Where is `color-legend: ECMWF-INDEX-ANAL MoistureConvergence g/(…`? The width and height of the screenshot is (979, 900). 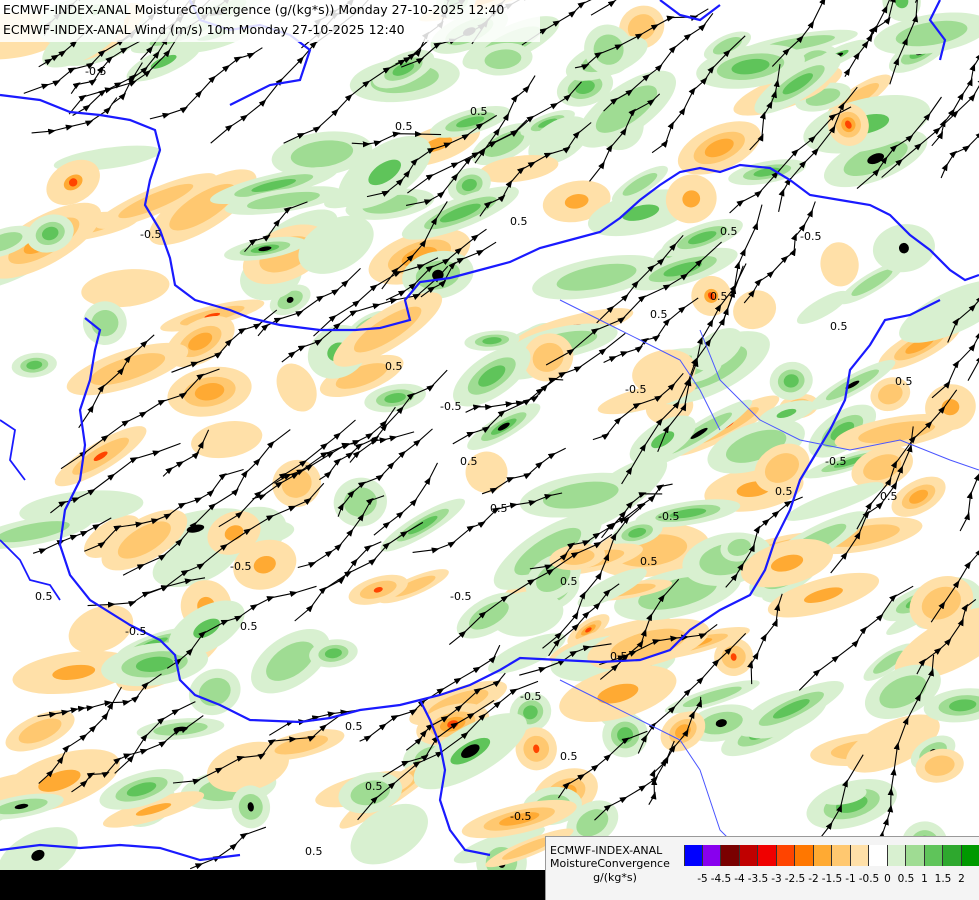
color-legend: ECMWF-INDEX-ANAL MoistureConvergence g/(… is located at coordinates (762, 868).